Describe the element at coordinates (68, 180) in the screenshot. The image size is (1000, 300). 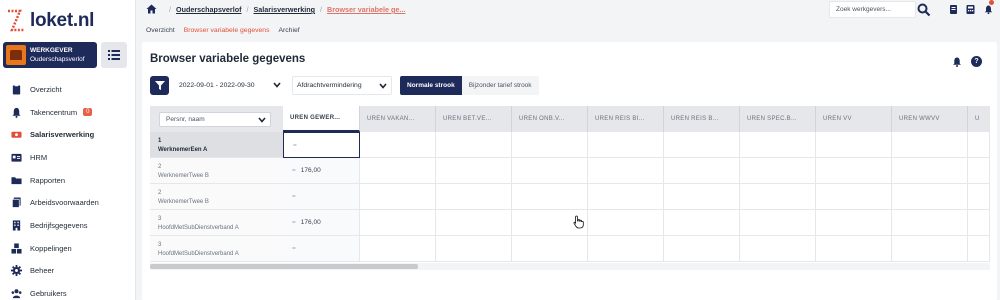
I see `sidebar-item-rapporten: Rapporten` at that location.